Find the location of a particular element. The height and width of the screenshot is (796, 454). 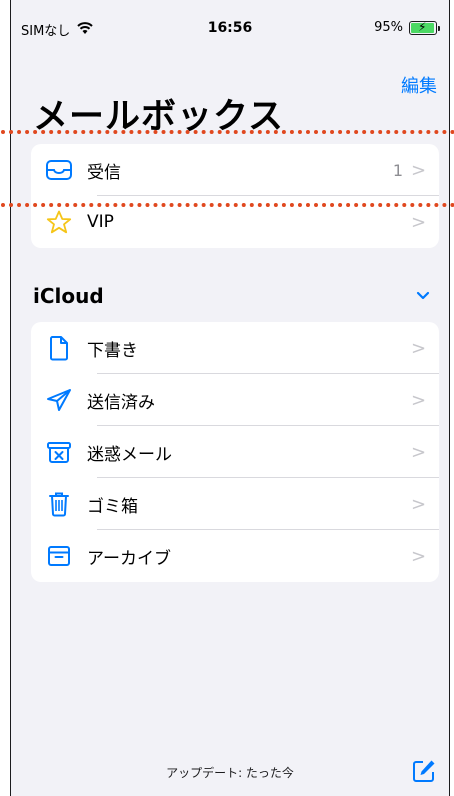

status-bar: SIMなし 16:56 95% ⚡ is located at coordinates (230, 20).